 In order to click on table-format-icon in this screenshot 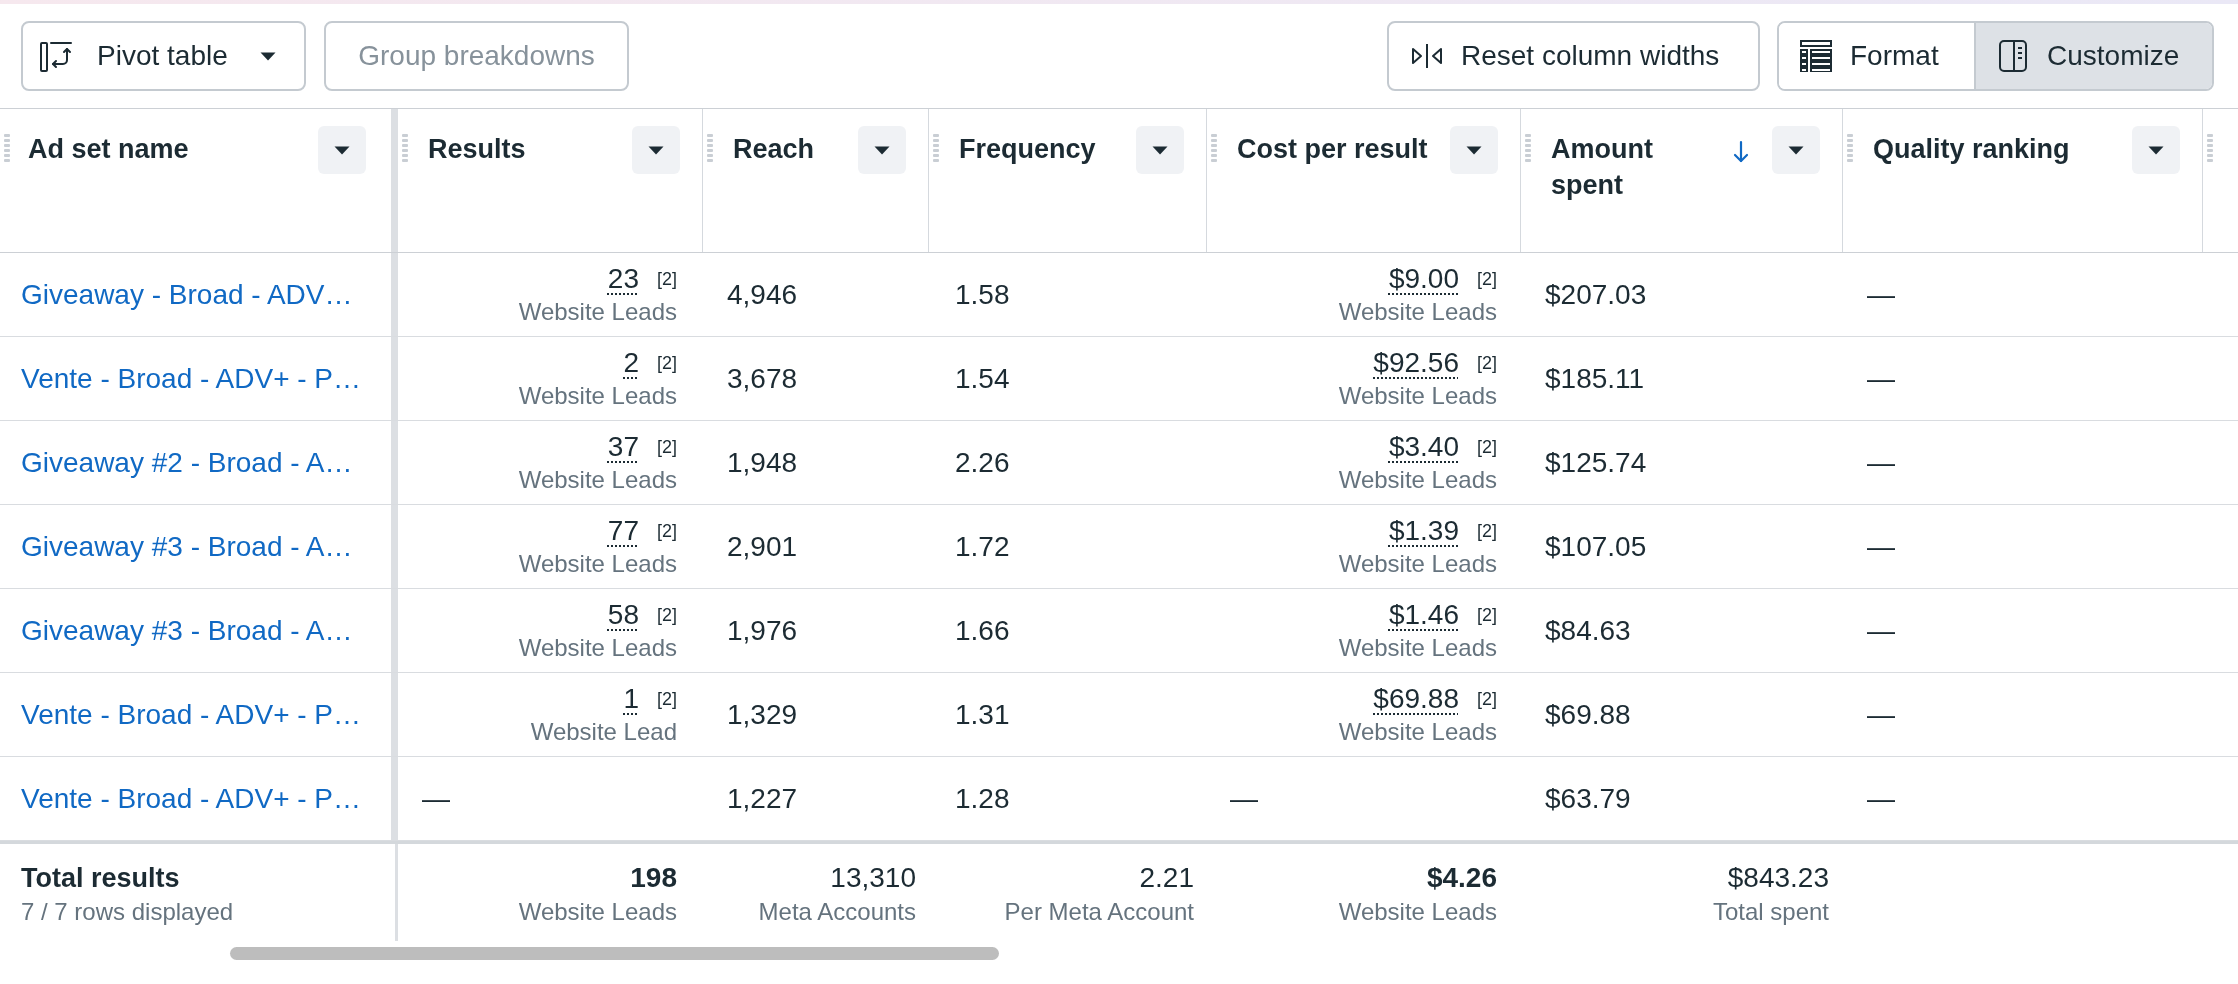, I will do `click(1816, 56)`.